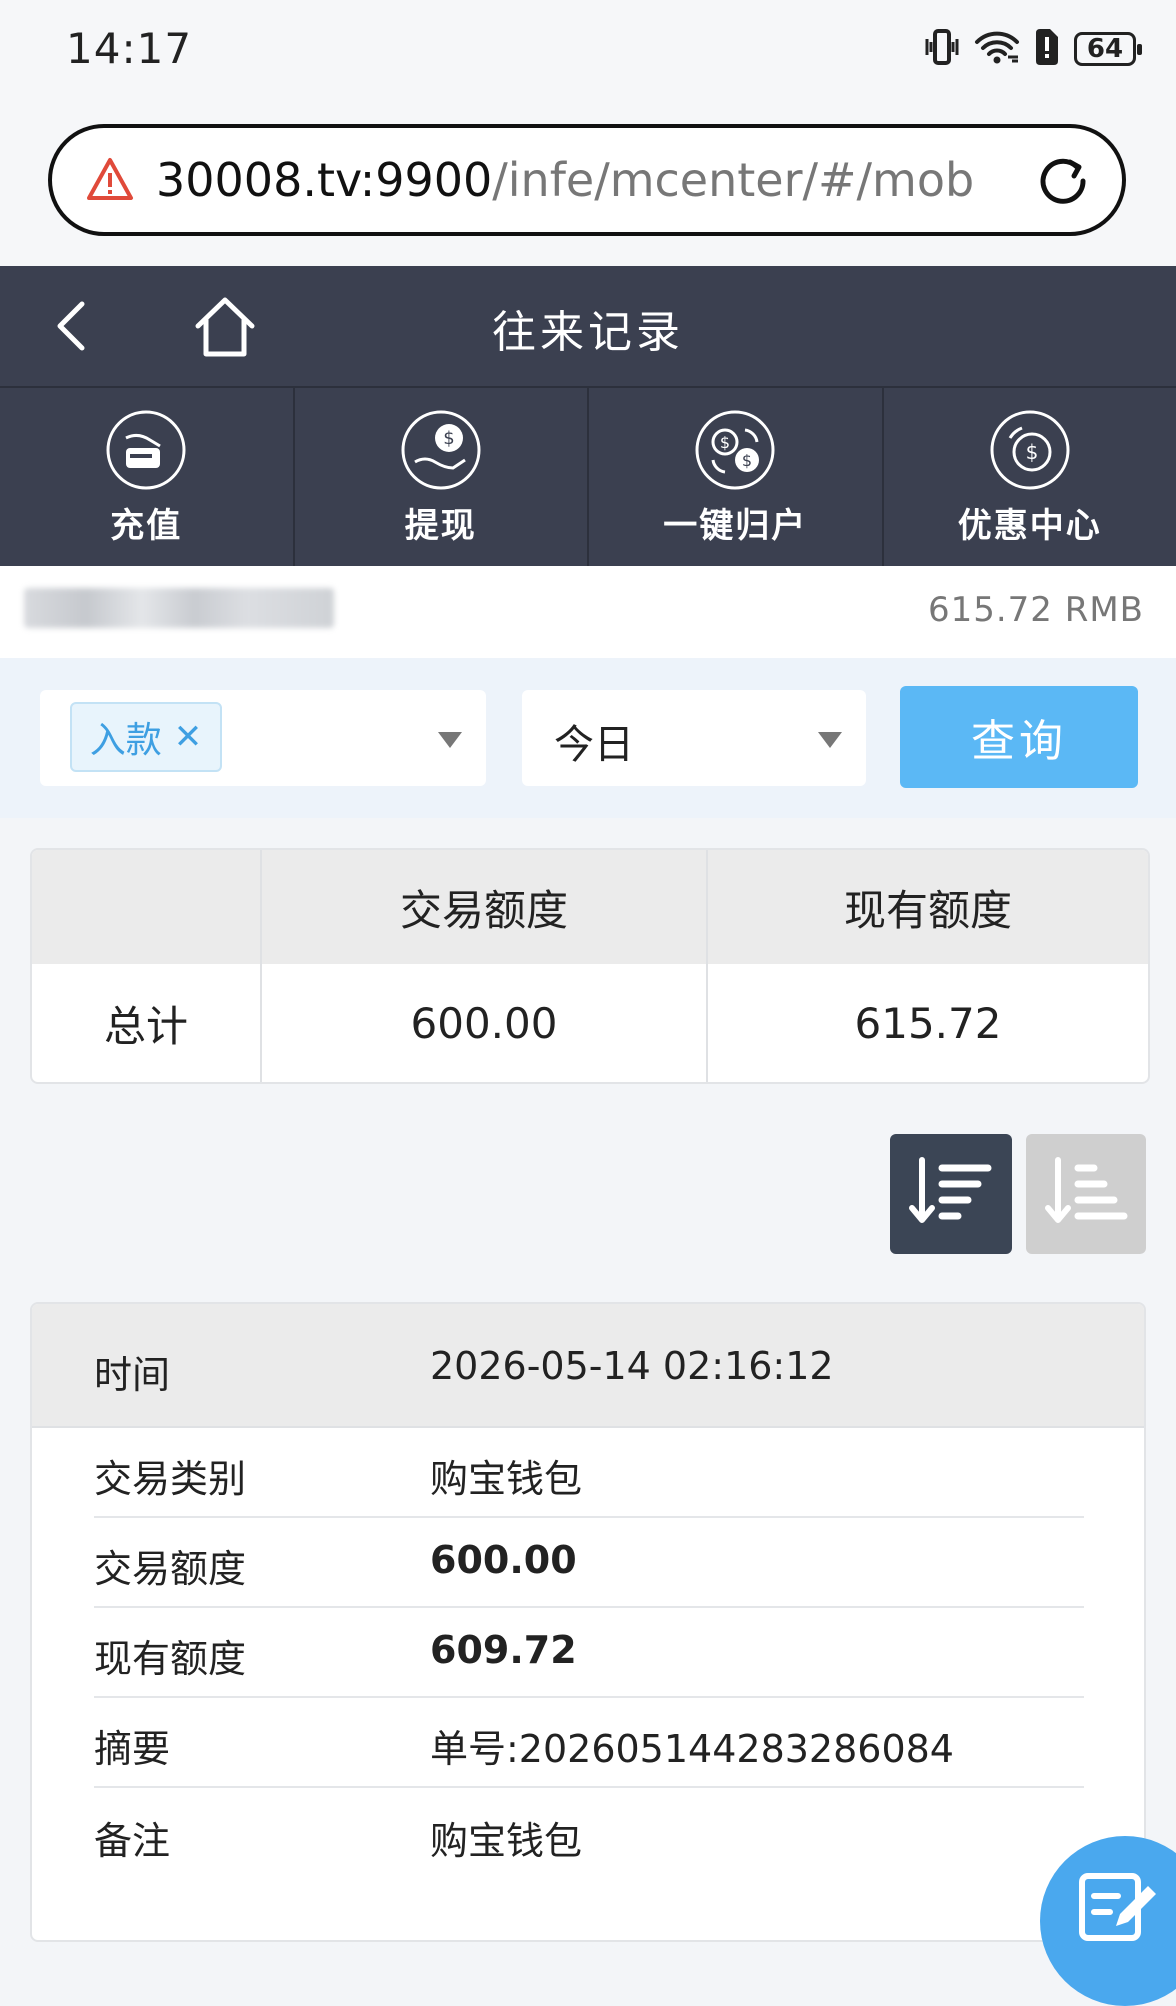 The image size is (1176, 2006). I want to click on action-withdraw-label: 提现, so click(441, 522).